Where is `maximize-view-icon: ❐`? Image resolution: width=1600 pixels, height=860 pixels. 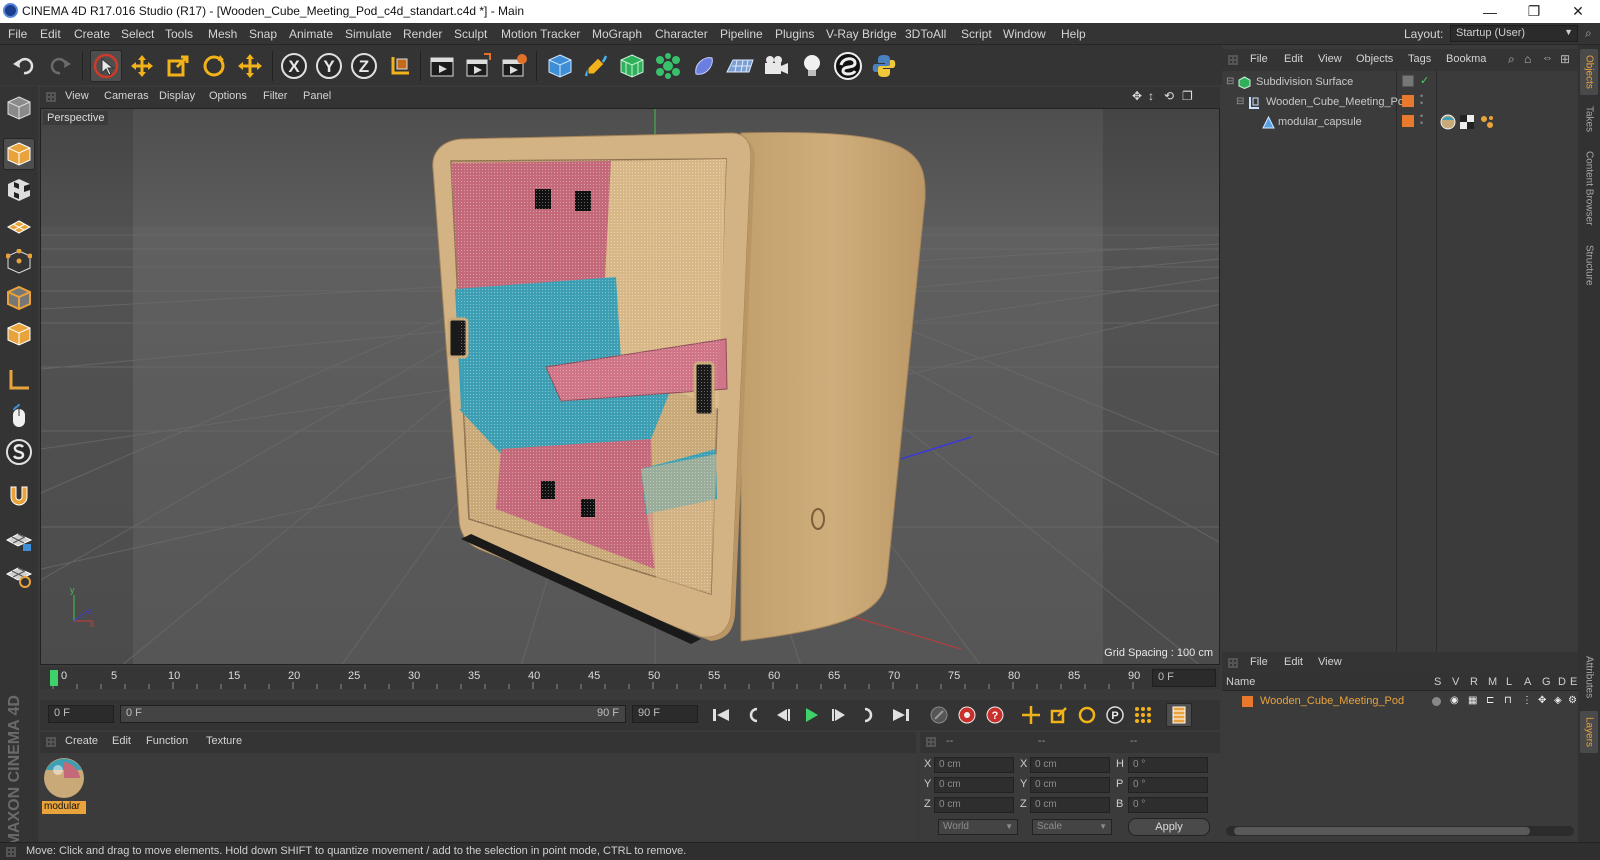 maximize-view-icon: ❐ is located at coordinates (1187, 96).